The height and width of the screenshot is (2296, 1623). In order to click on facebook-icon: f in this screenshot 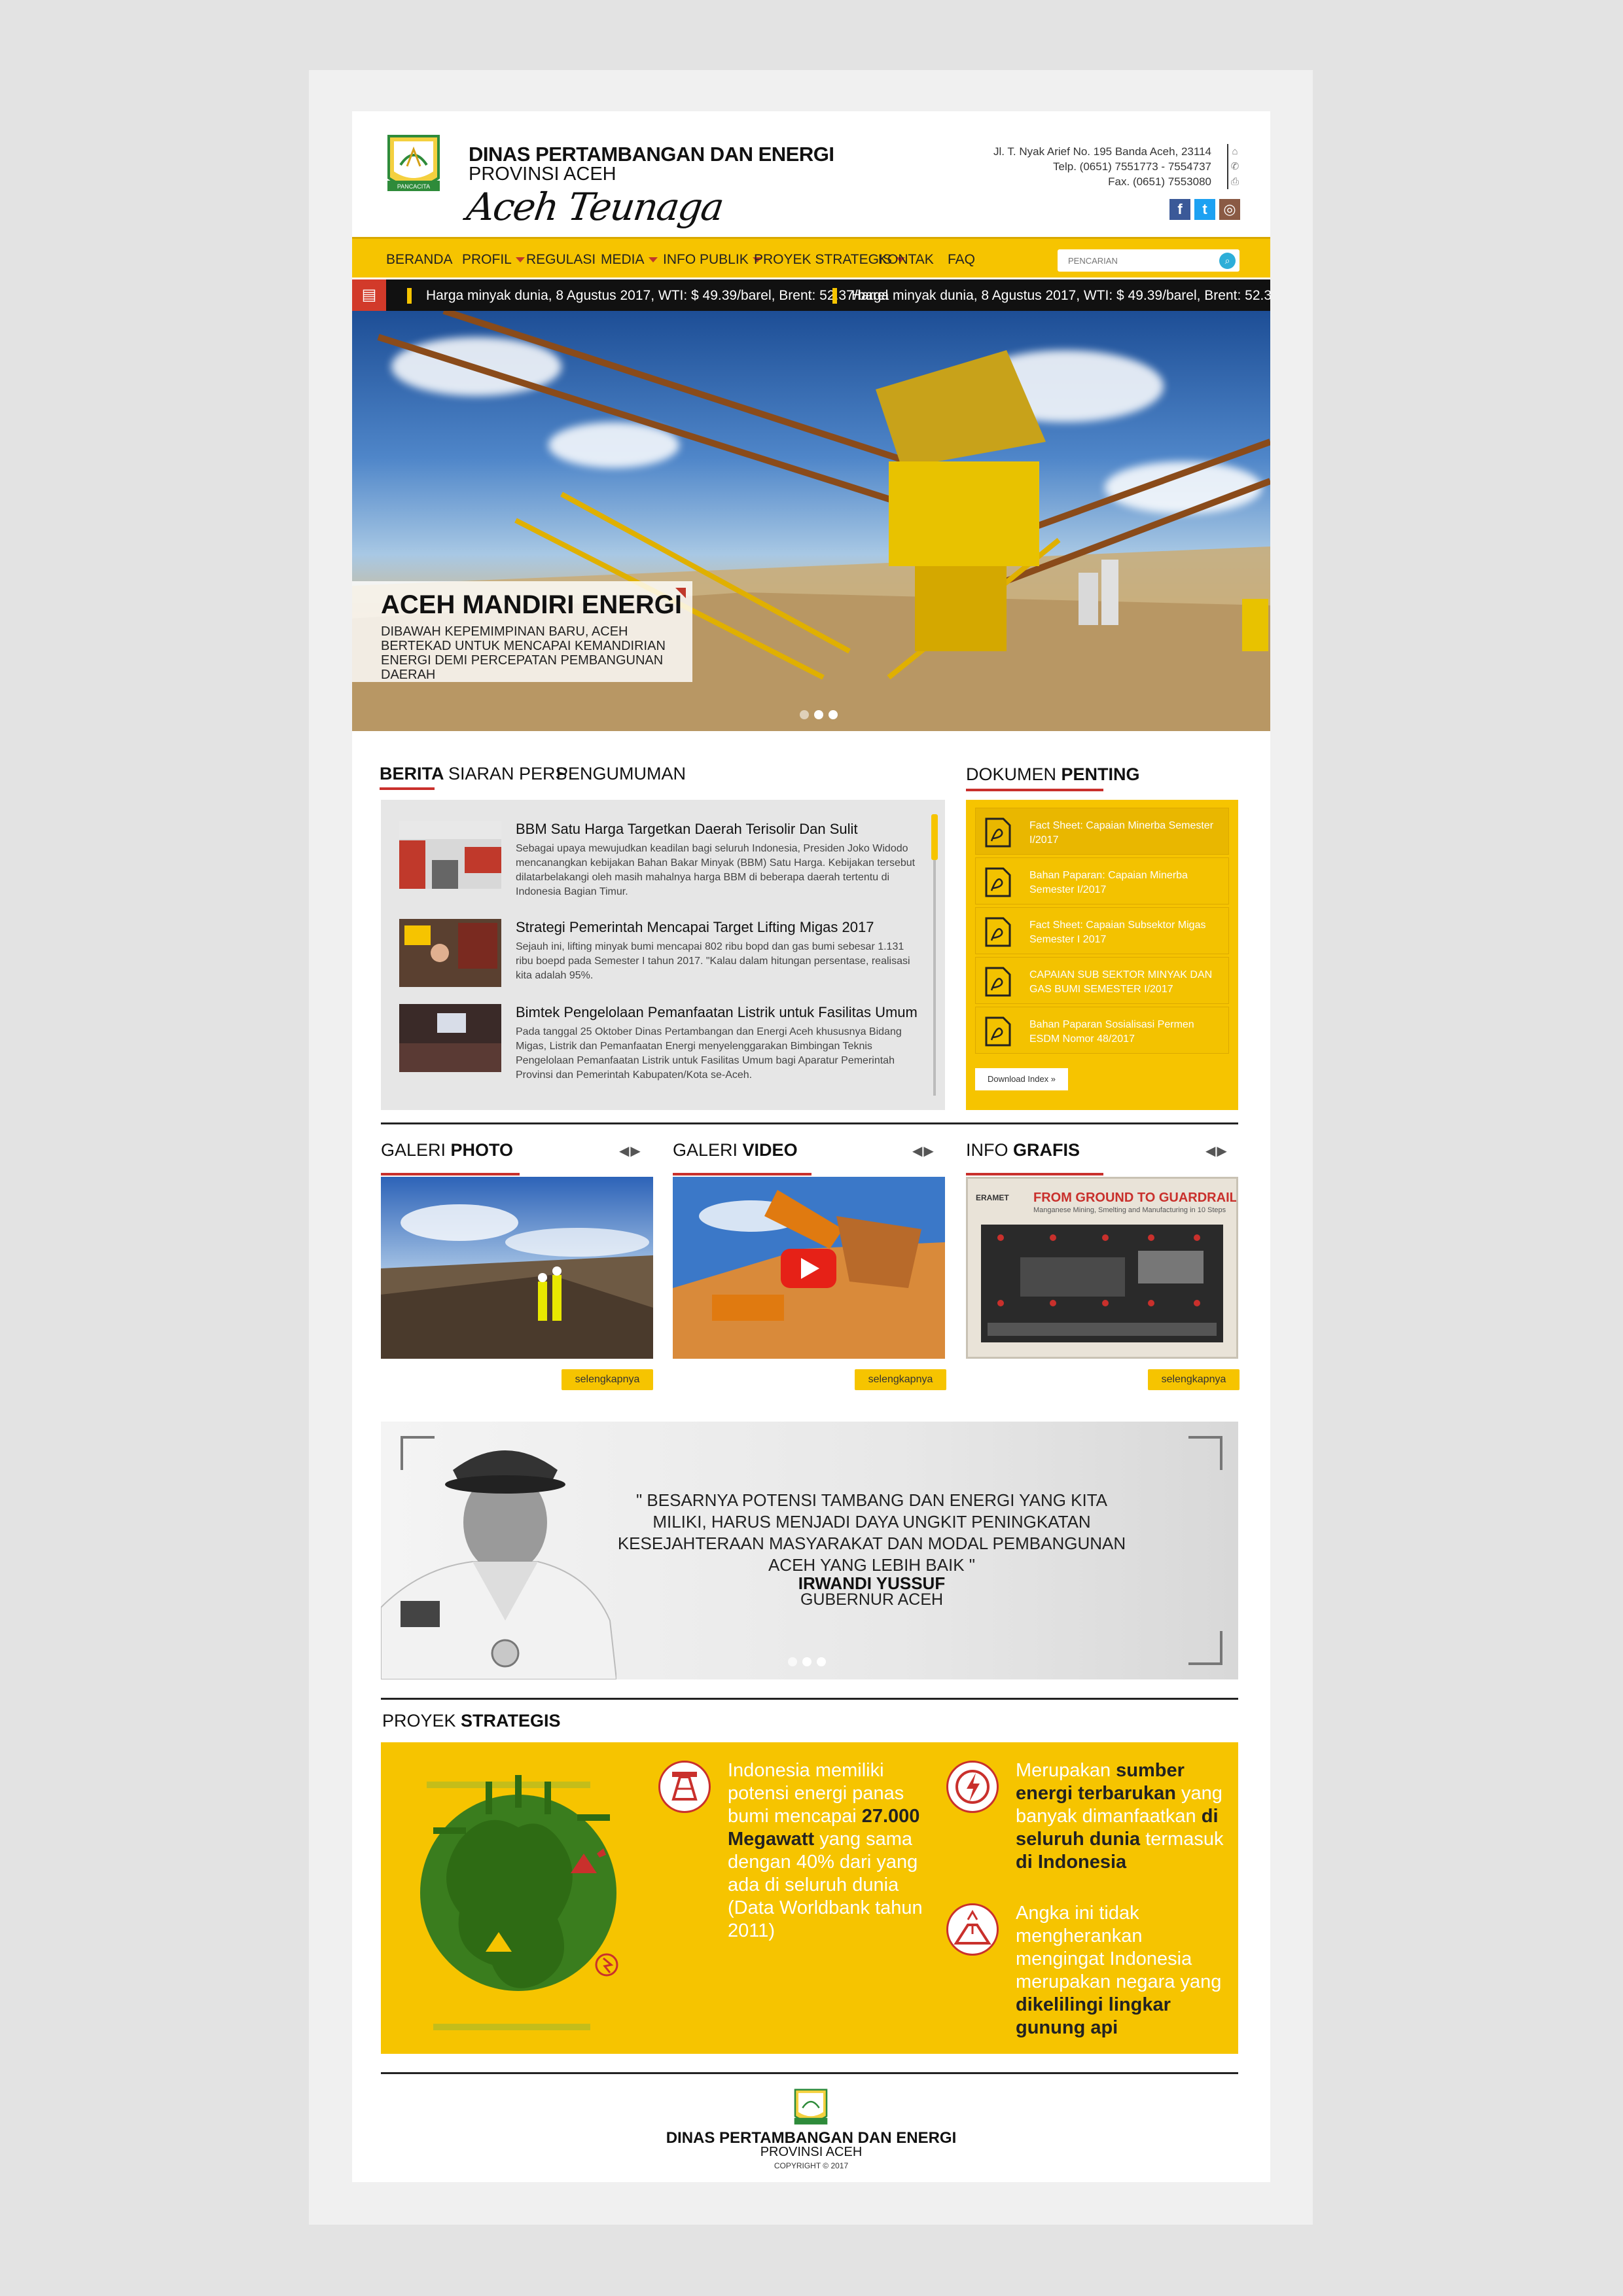, I will do `click(1179, 210)`.